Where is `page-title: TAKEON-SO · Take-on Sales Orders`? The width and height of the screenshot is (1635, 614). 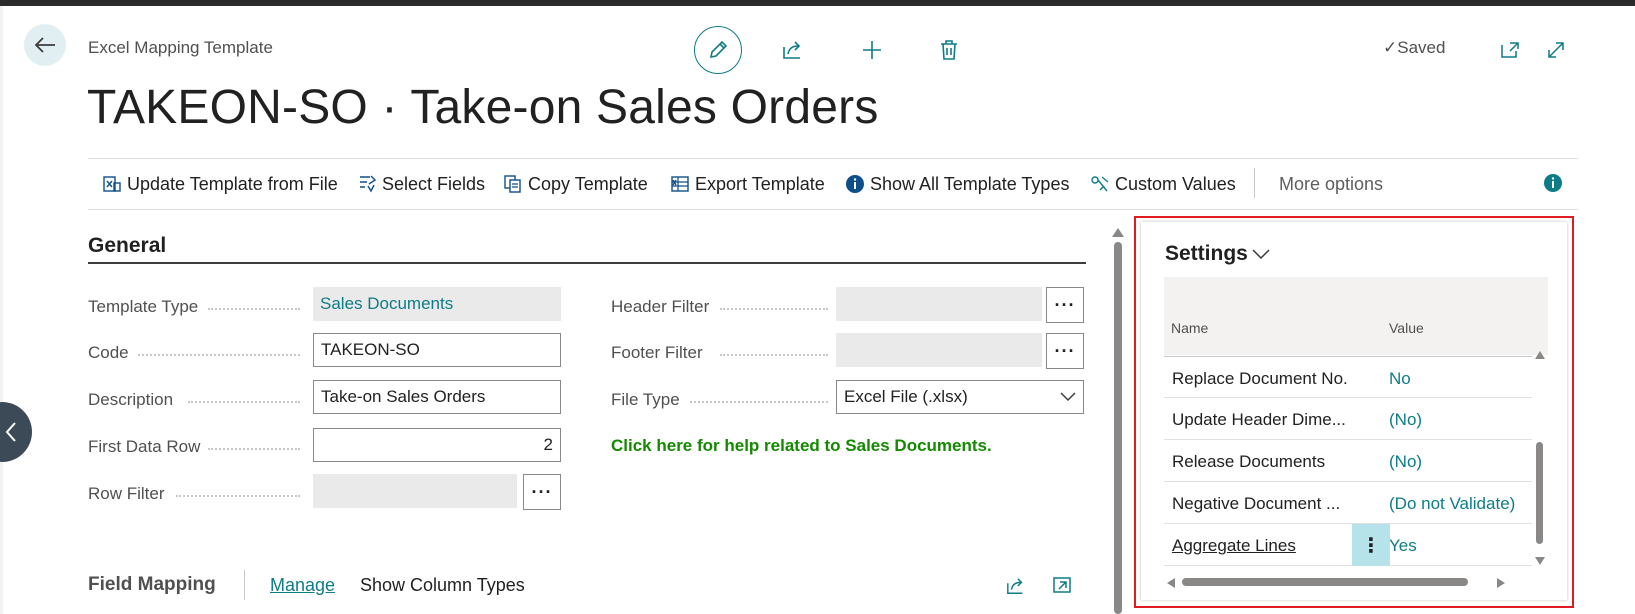
page-title: TAKEON-SO · Take-on Sales Orders is located at coordinates (483, 107).